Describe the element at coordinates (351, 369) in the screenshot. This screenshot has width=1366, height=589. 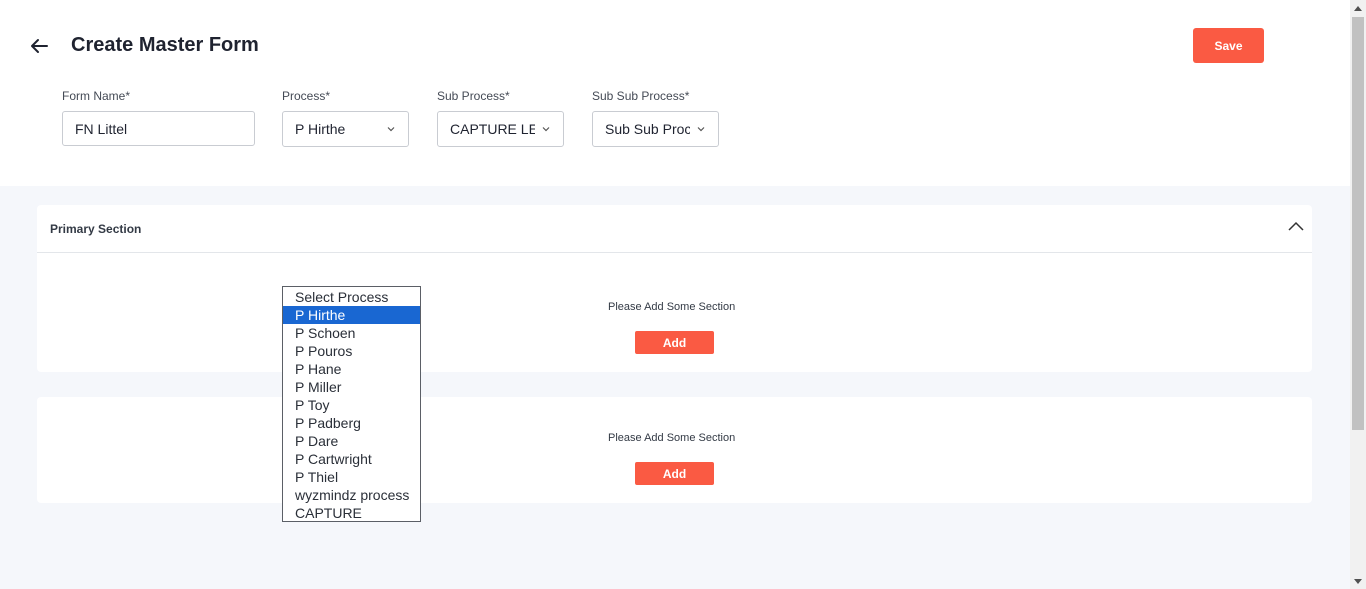
I see `process-option: P Hane` at that location.